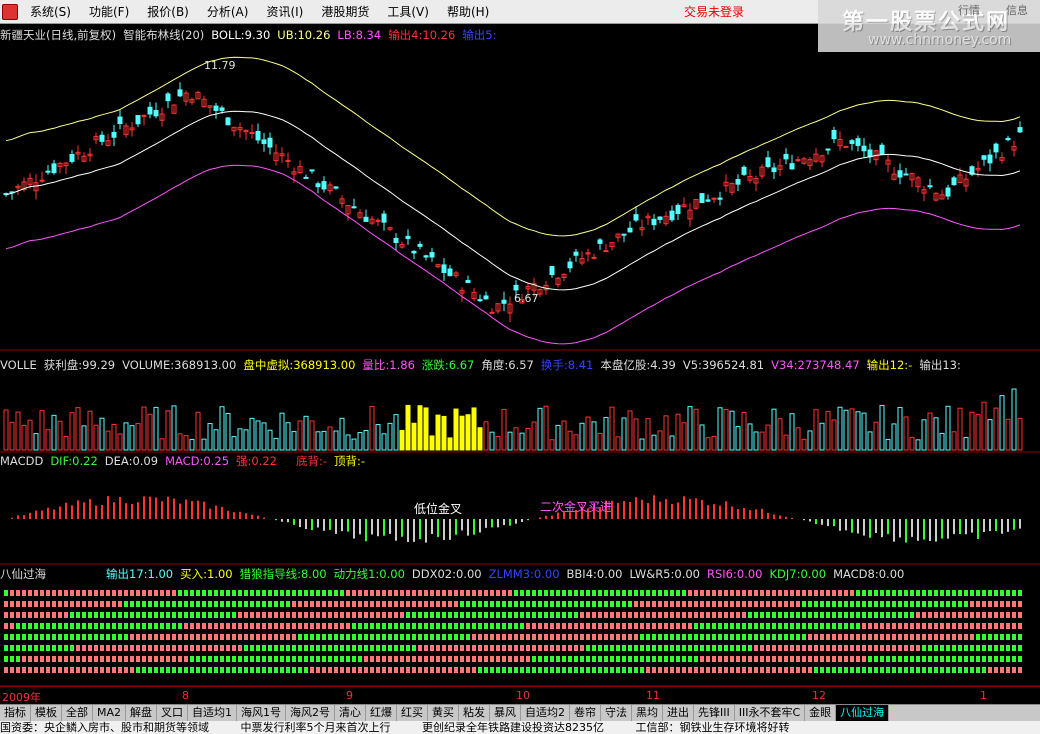 This screenshot has height=734, width=1040. What do you see at coordinates (413, 713) in the screenshot?
I see `tab-11: 红买` at bounding box center [413, 713].